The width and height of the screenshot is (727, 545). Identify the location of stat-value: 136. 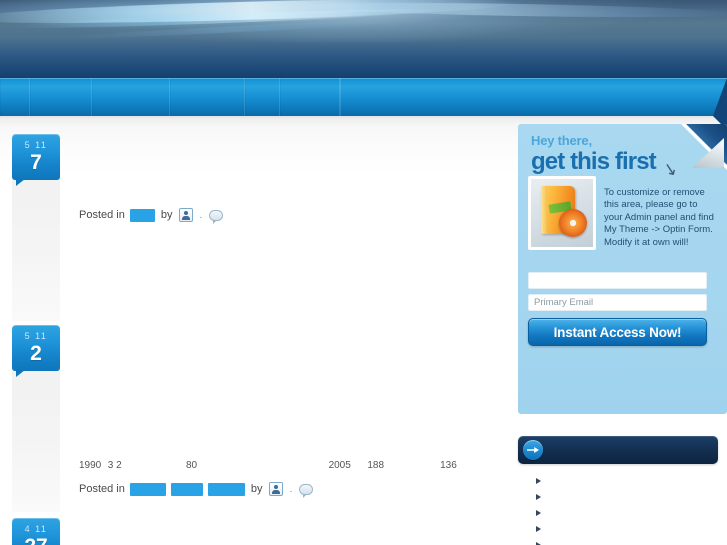
(448, 465).